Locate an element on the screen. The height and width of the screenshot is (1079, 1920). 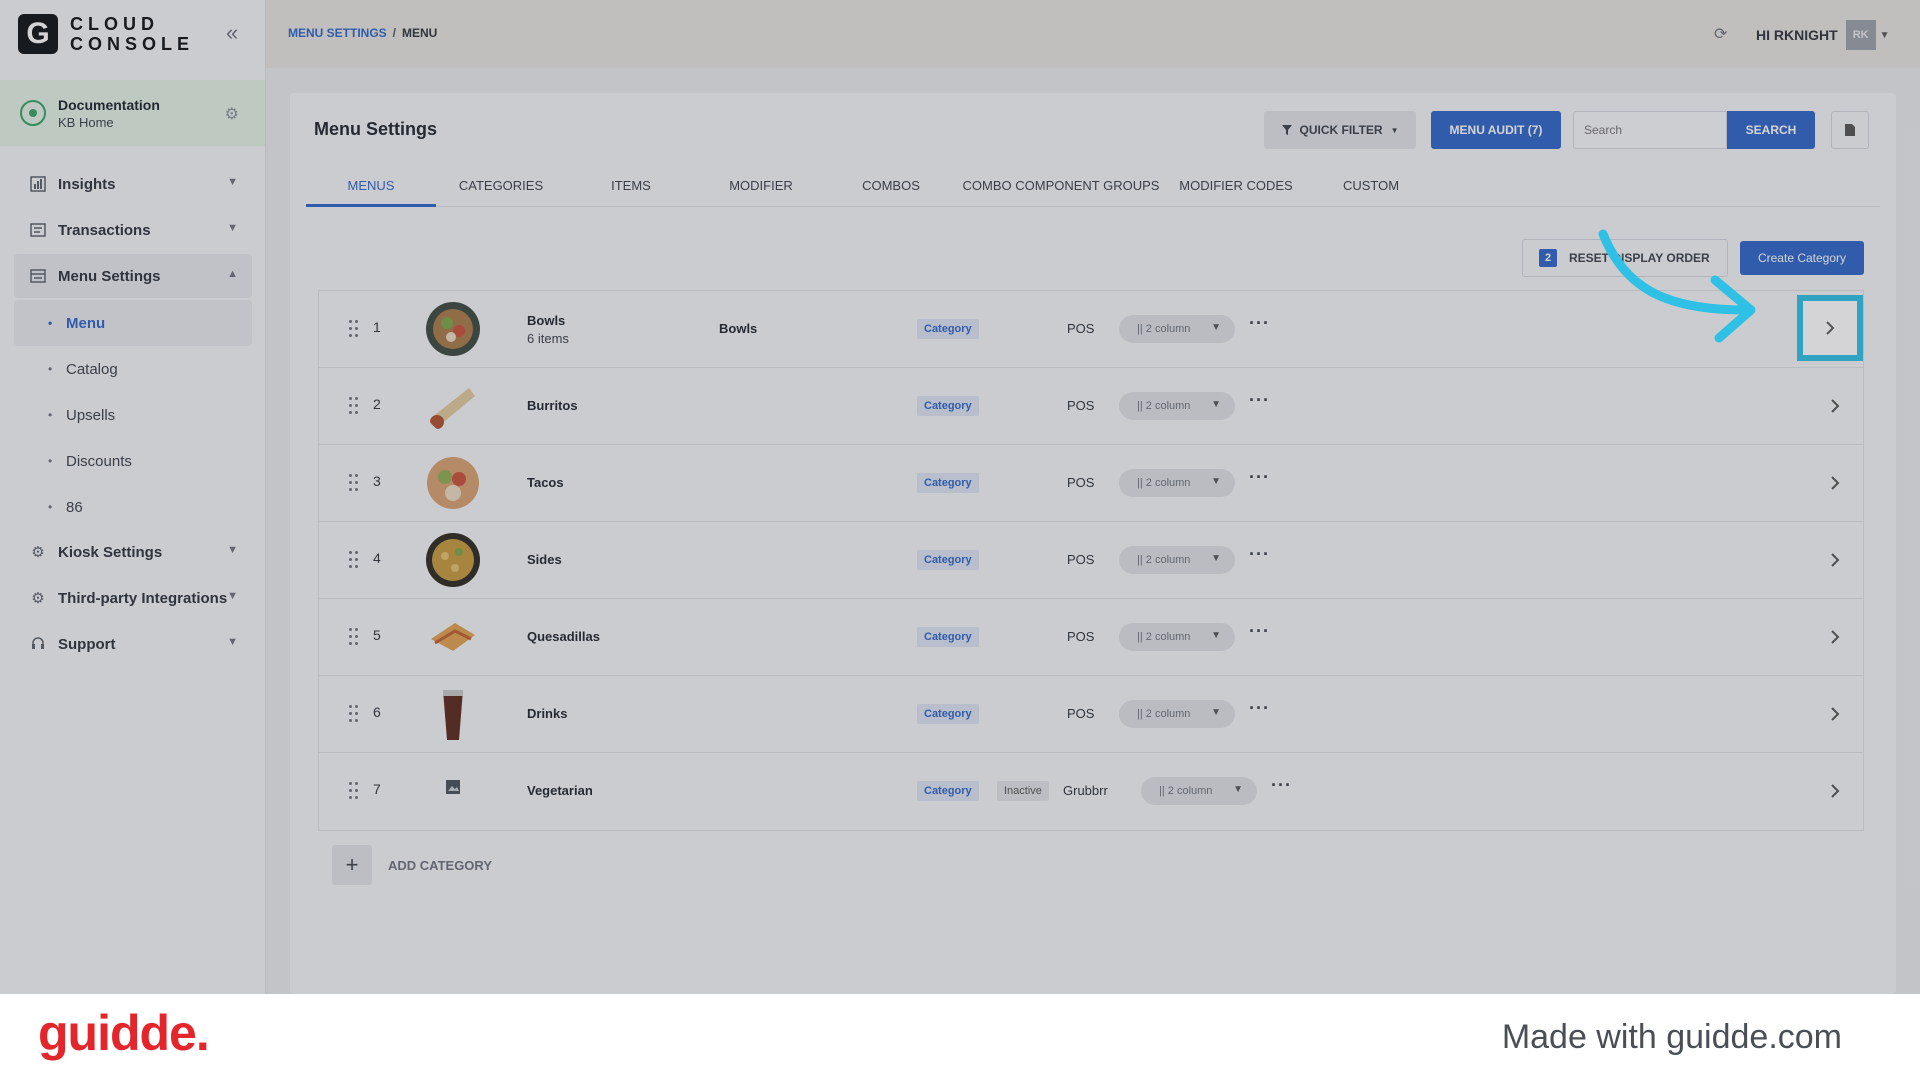
logo: G CLOUD CONSOLE is located at coordinates (106, 34).